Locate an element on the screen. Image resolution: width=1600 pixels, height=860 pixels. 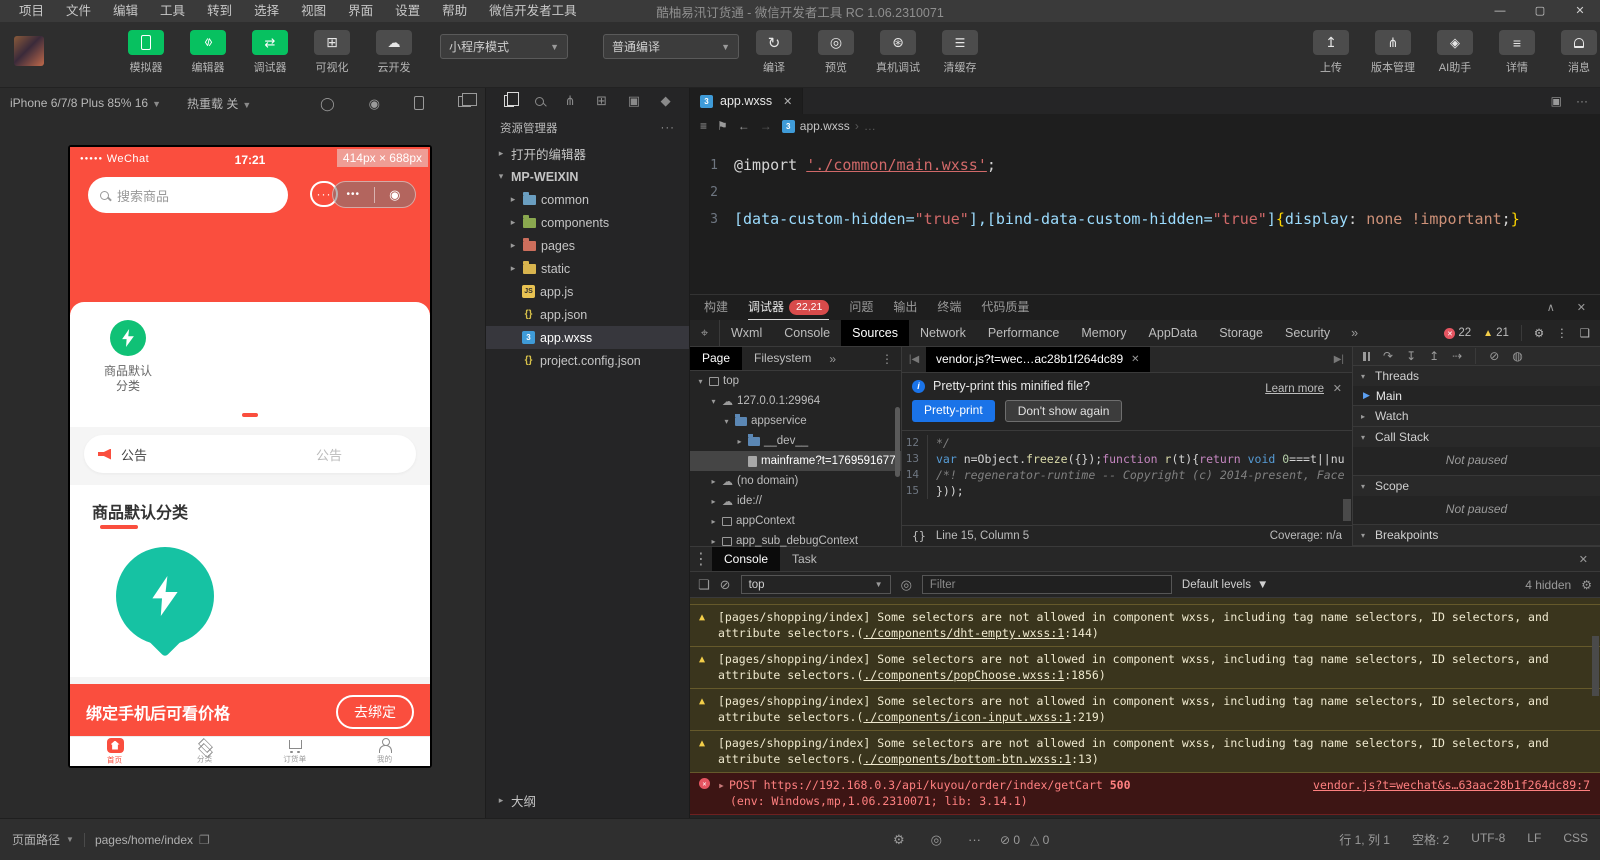
filter-input: Filter is located at coordinates (1046, 584).